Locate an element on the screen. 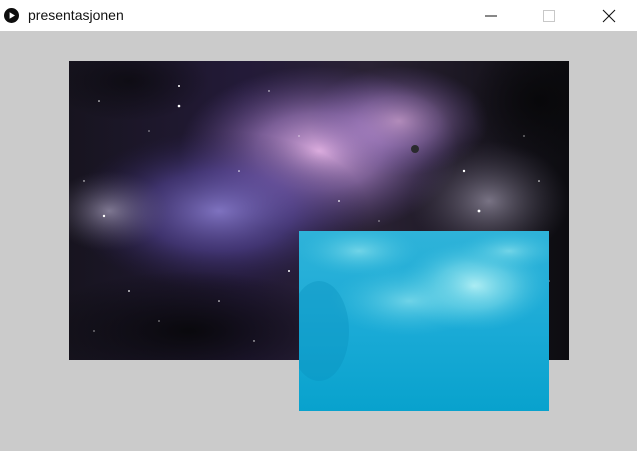 The image size is (637, 451). minimize-icon is located at coordinates (491, 16).